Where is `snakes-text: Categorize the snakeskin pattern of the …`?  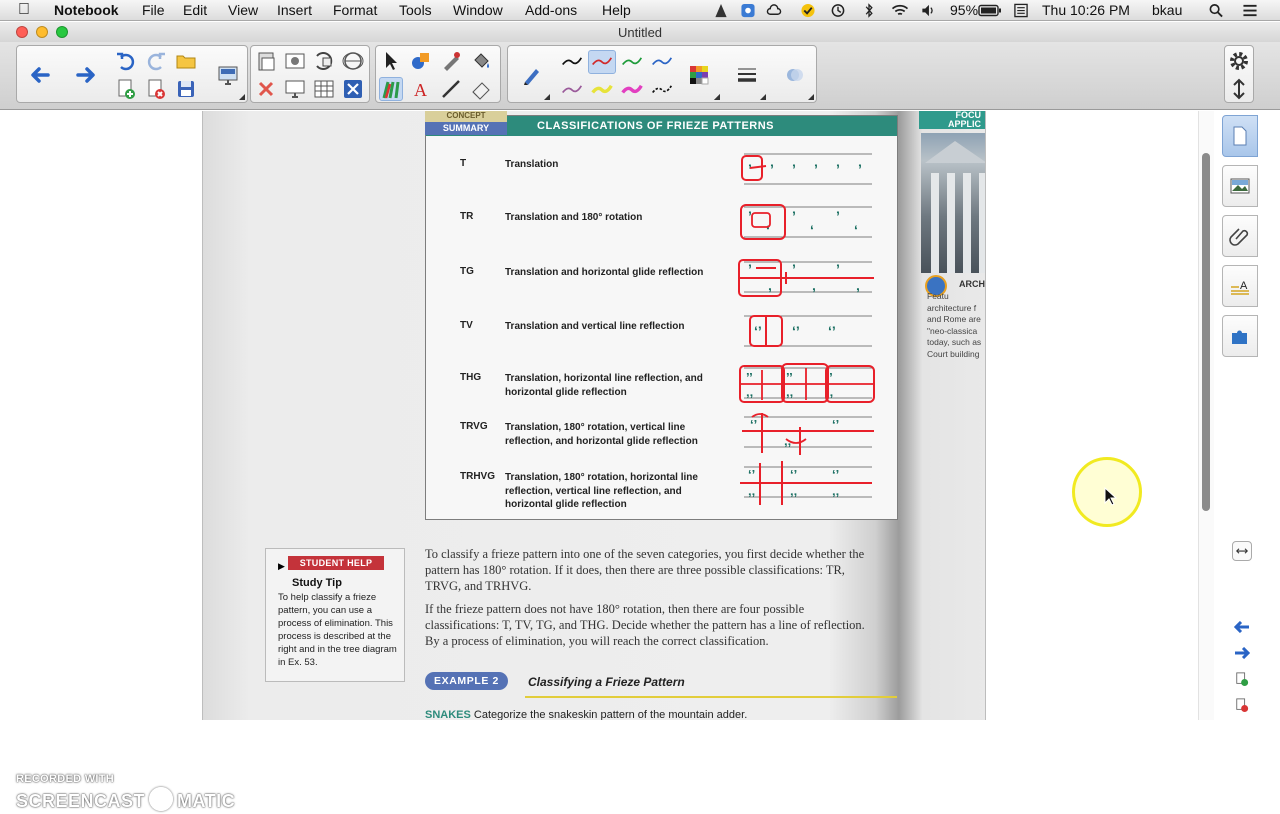 snakes-text: Categorize the snakeskin pattern of the … is located at coordinates (610, 714).